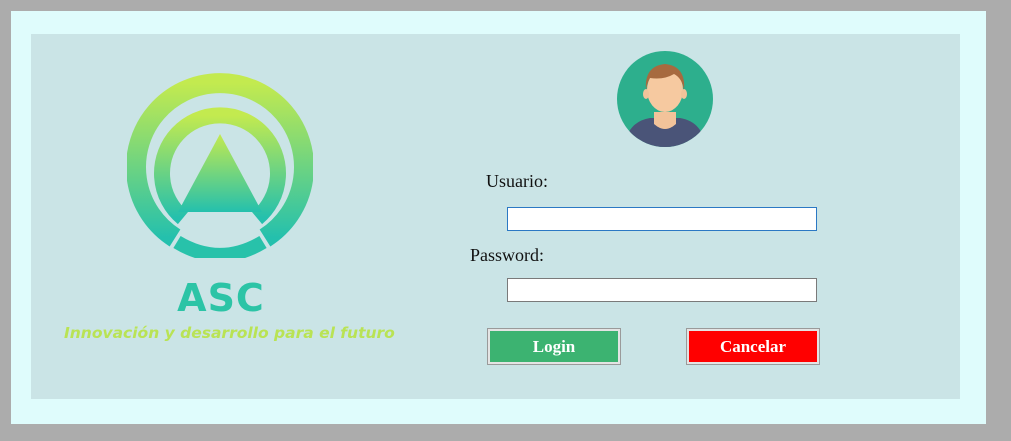 The height and width of the screenshot is (441, 1011). What do you see at coordinates (662, 290) in the screenshot?
I see `password-input` at bounding box center [662, 290].